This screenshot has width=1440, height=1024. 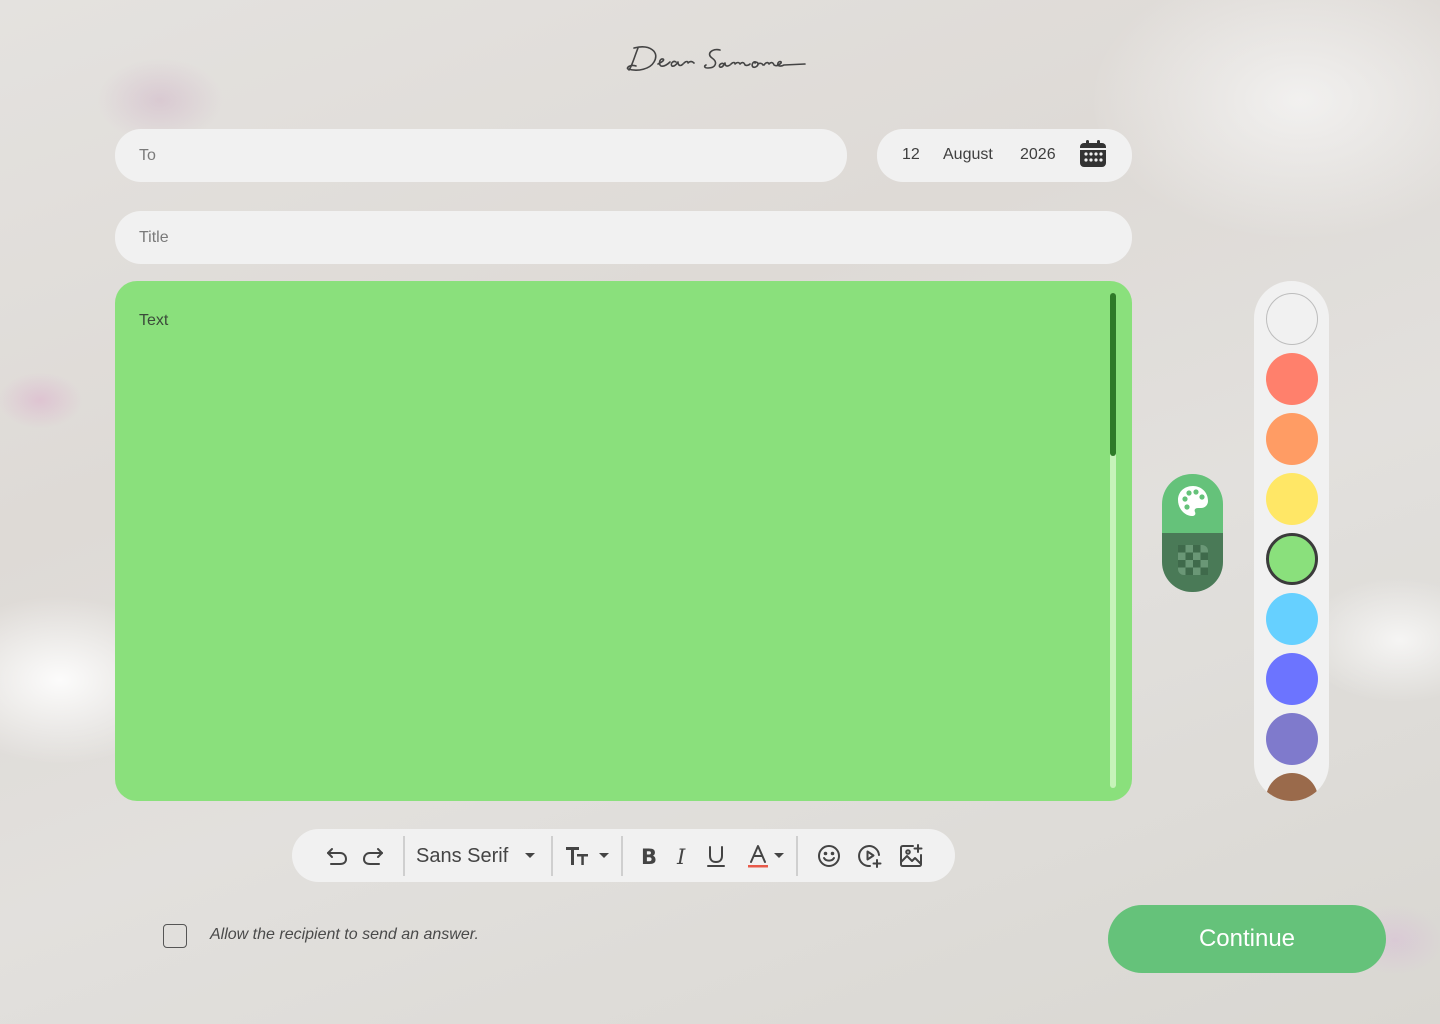 I want to click on pattern-mode-button, so click(x=1192, y=562).